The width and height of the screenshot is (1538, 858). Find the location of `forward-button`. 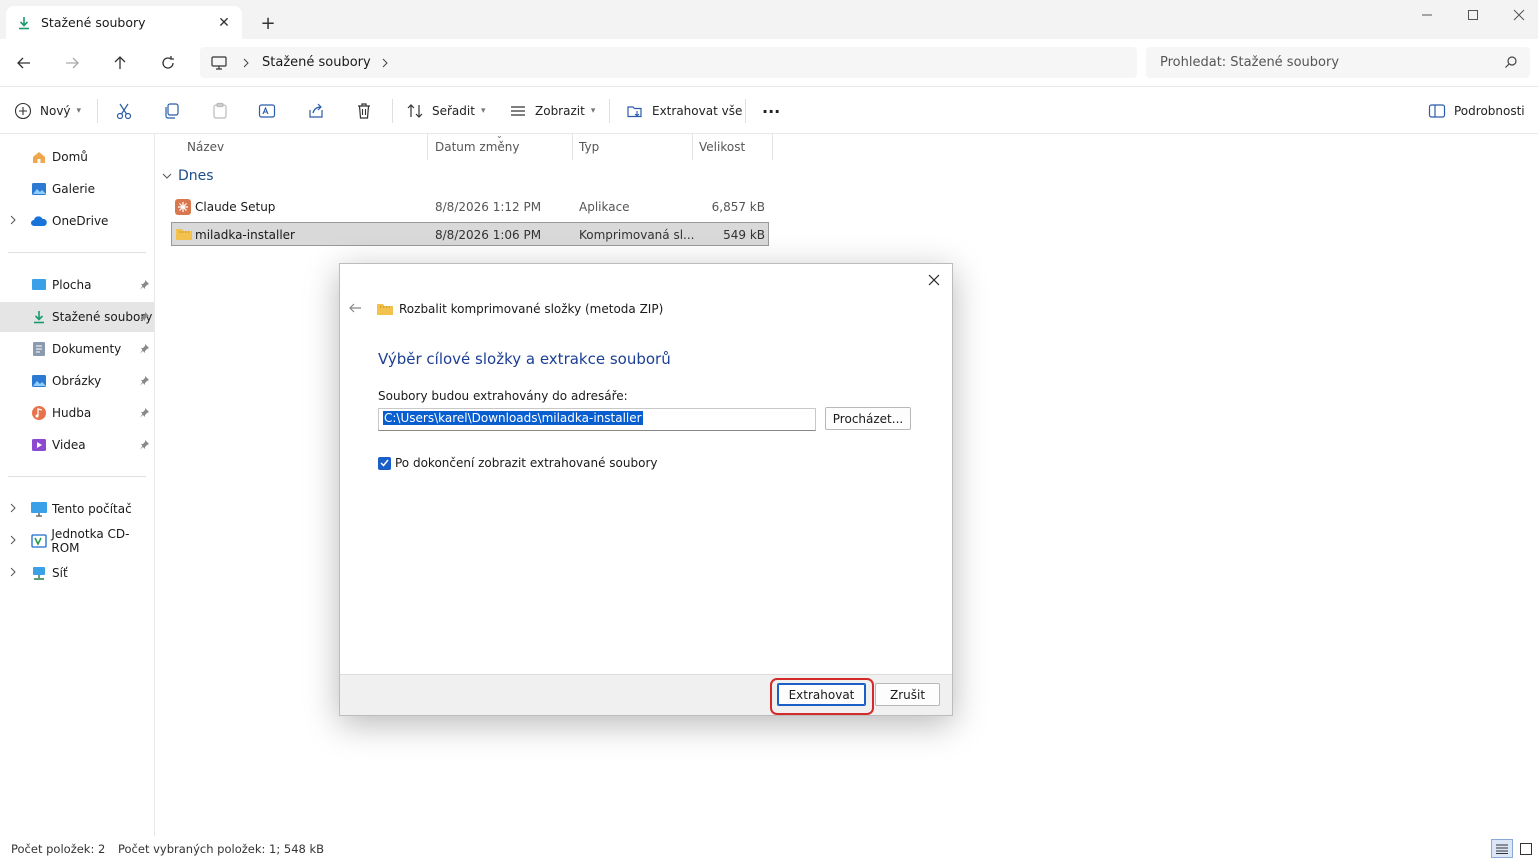

forward-button is located at coordinates (72, 63).